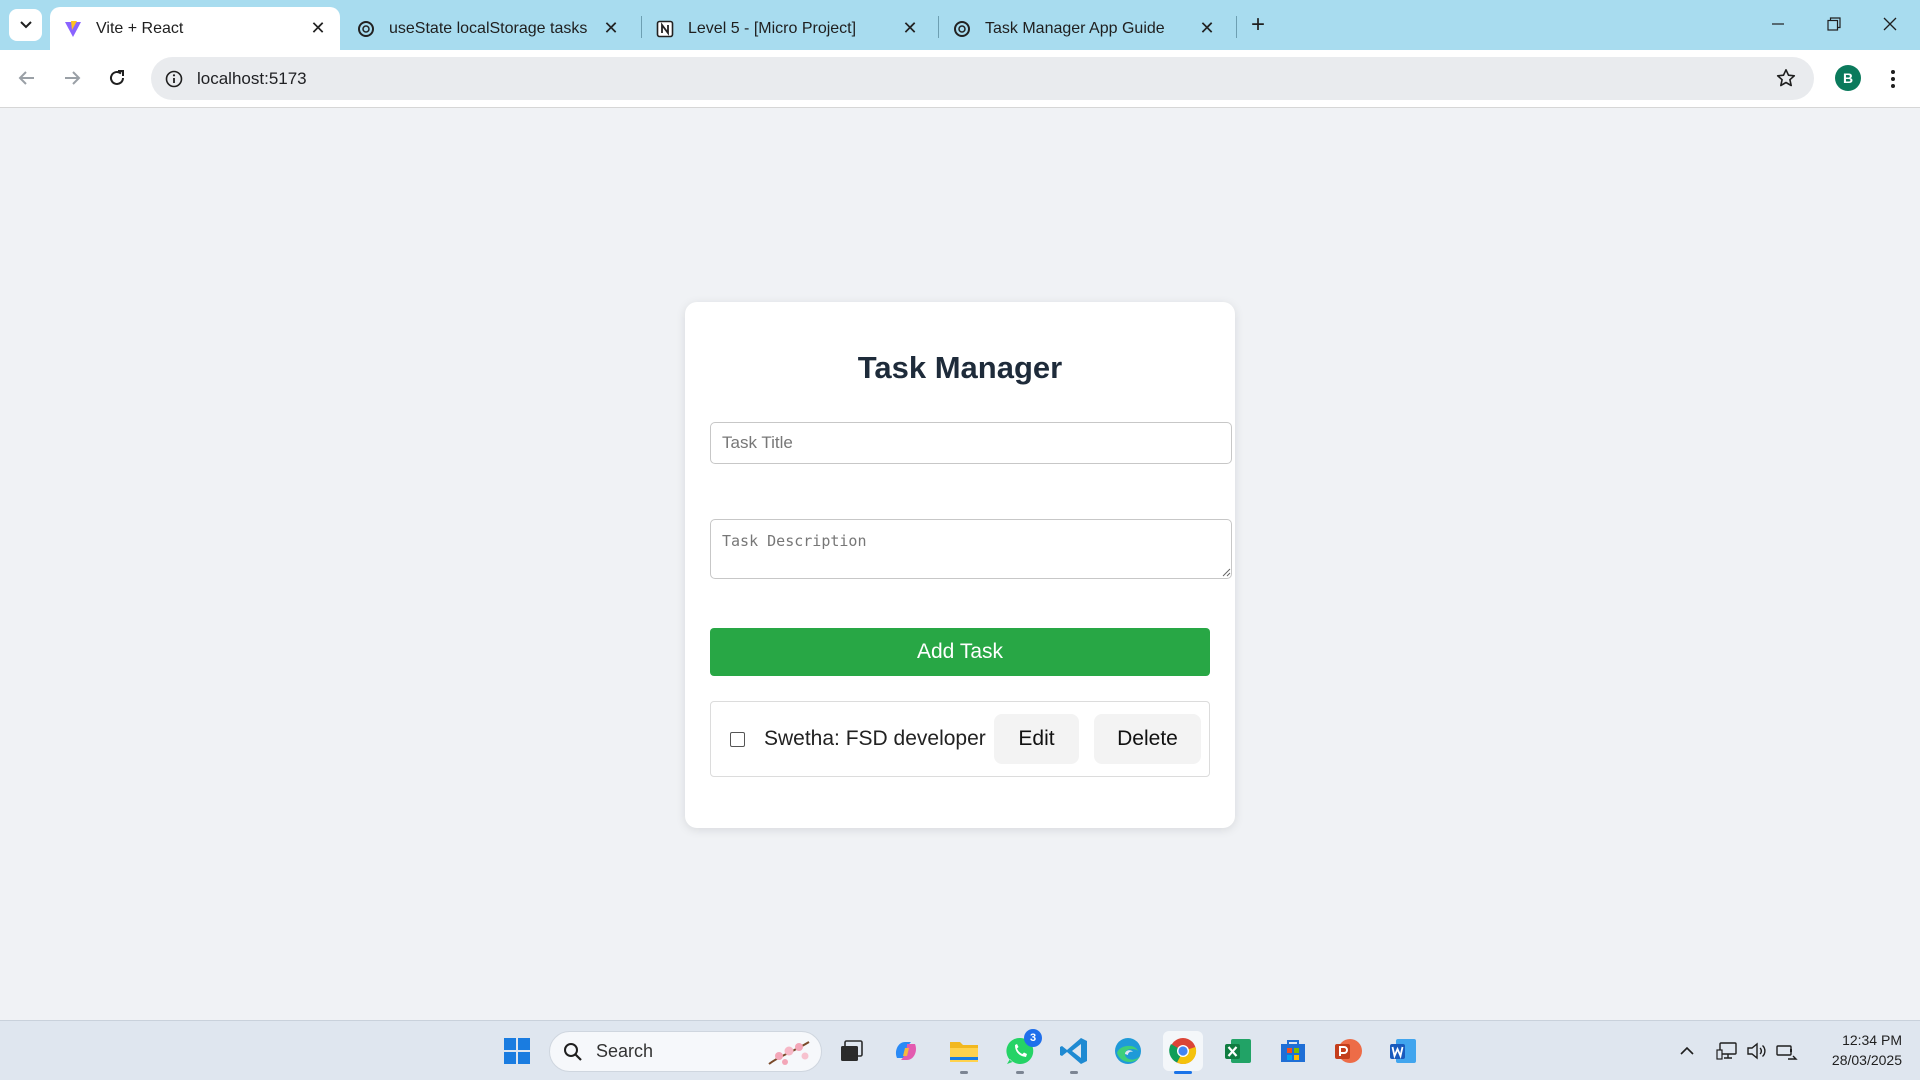 Image resolution: width=1920 pixels, height=1080 pixels. What do you see at coordinates (73, 29) in the screenshot?
I see `vite-icon` at bounding box center [73, 29].